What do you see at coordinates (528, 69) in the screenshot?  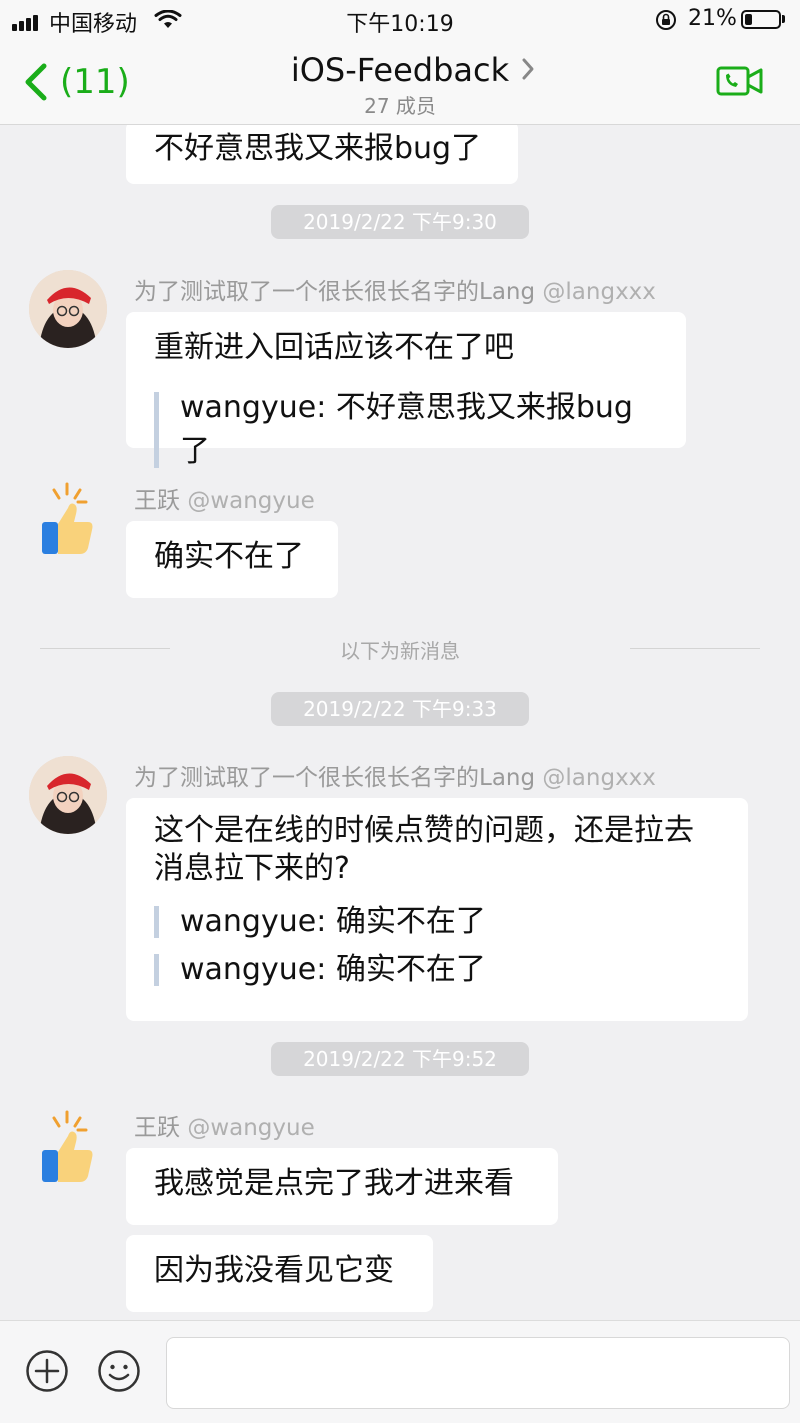 I see `chevron-right-icon` at bounding box center [528, 69].